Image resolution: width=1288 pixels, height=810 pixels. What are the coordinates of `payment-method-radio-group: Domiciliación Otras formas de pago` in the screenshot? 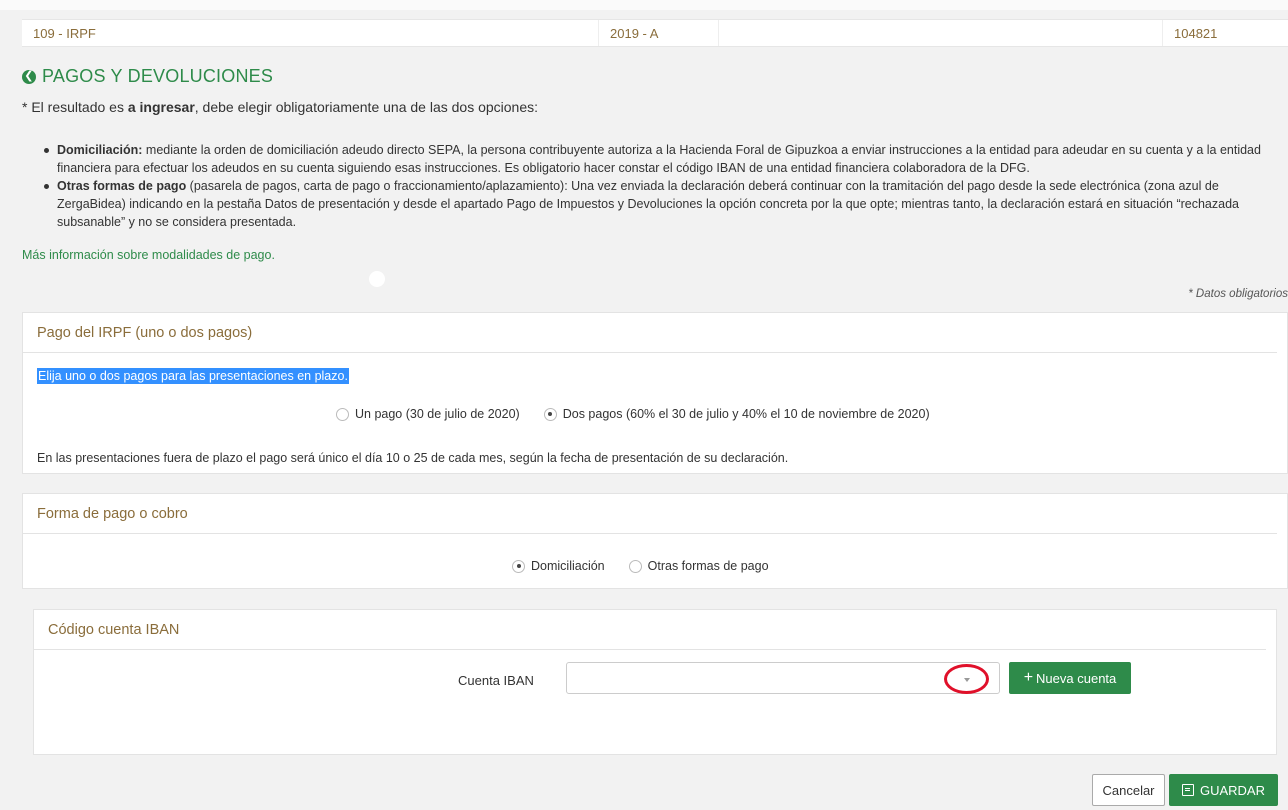 It's located at (652, 566).